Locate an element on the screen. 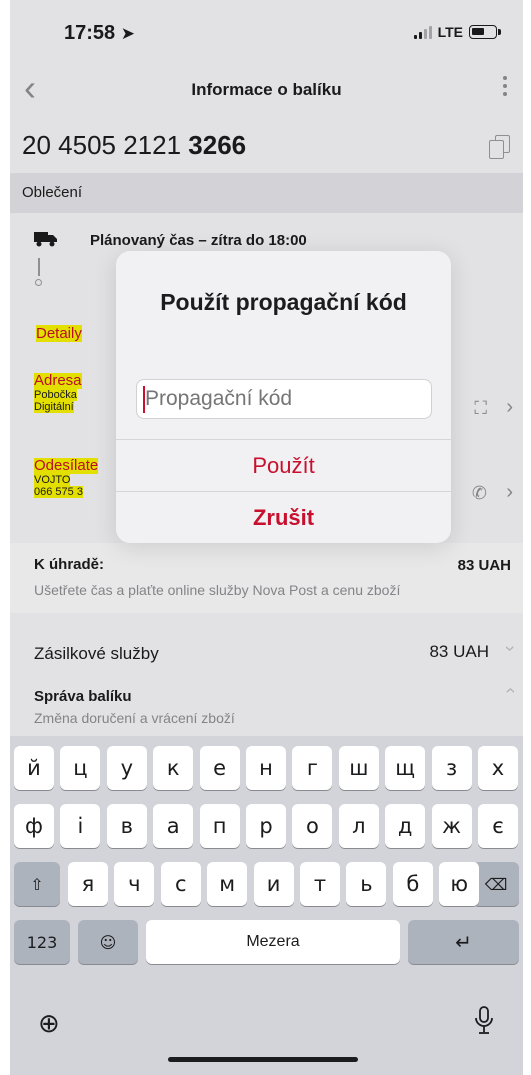  key: м is located at coordinates (227, 884).